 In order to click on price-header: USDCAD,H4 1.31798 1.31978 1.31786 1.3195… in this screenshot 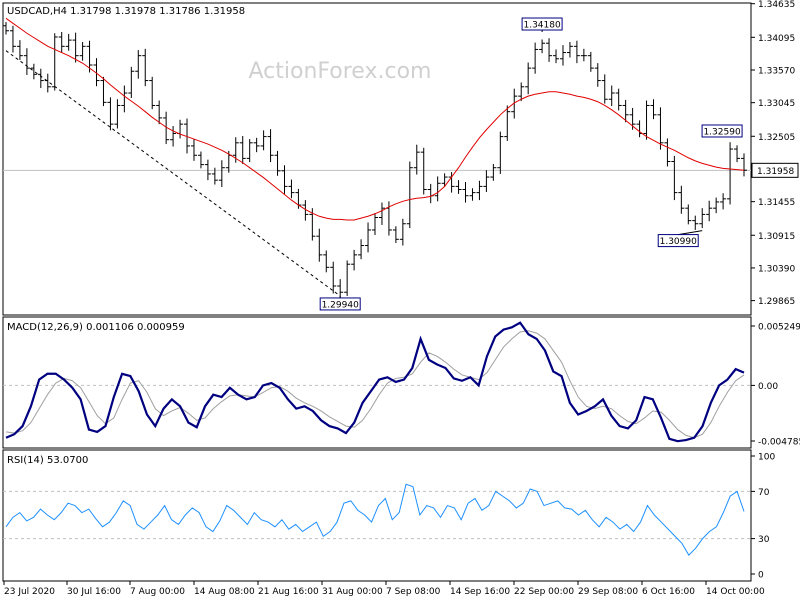, I will do `click(126, 11)`.